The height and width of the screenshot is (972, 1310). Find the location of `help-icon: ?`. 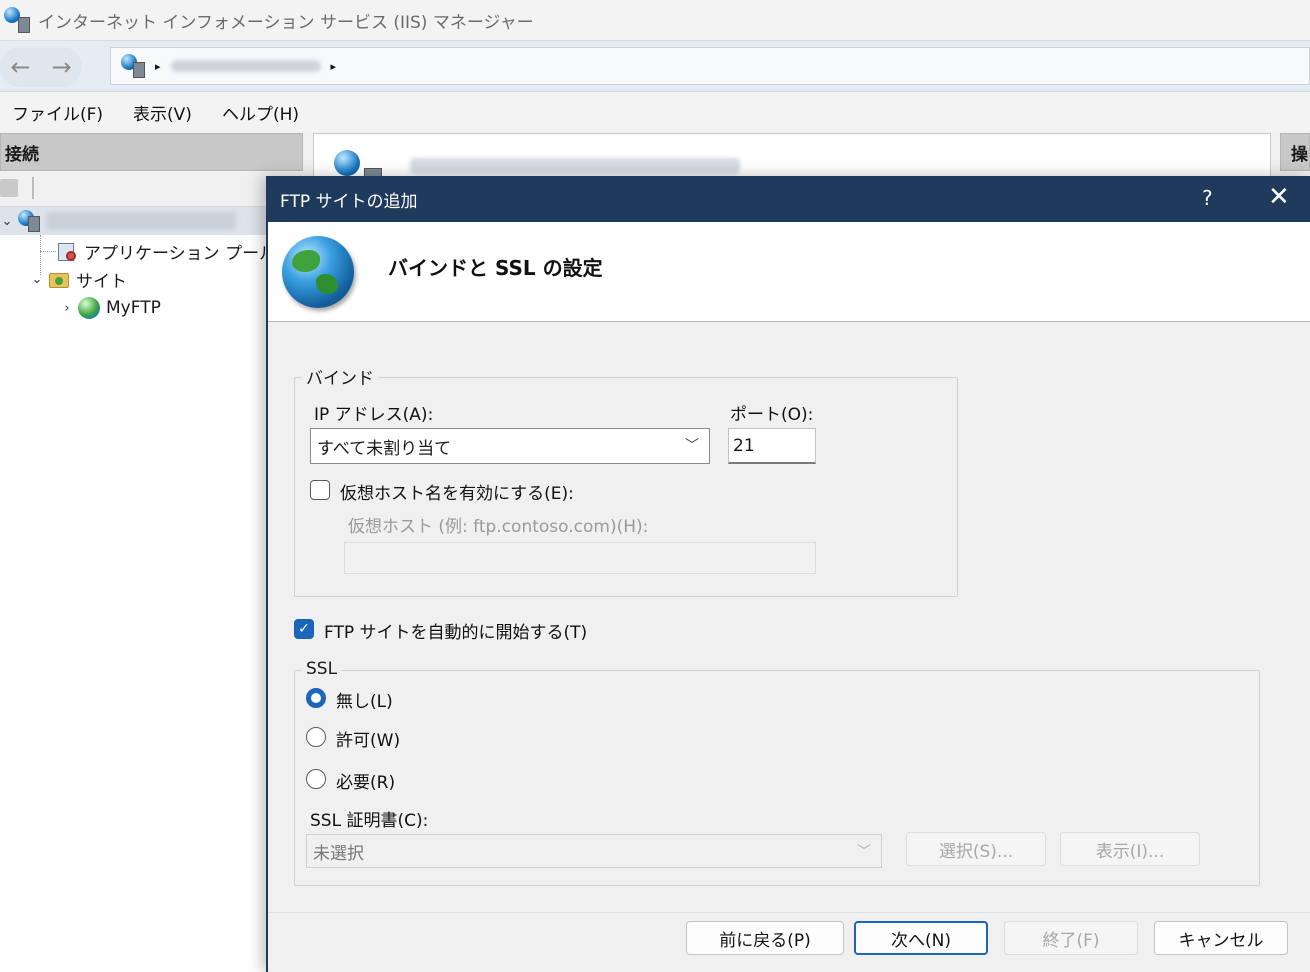

help-icon: ? is located at coordinates (1207, 198).